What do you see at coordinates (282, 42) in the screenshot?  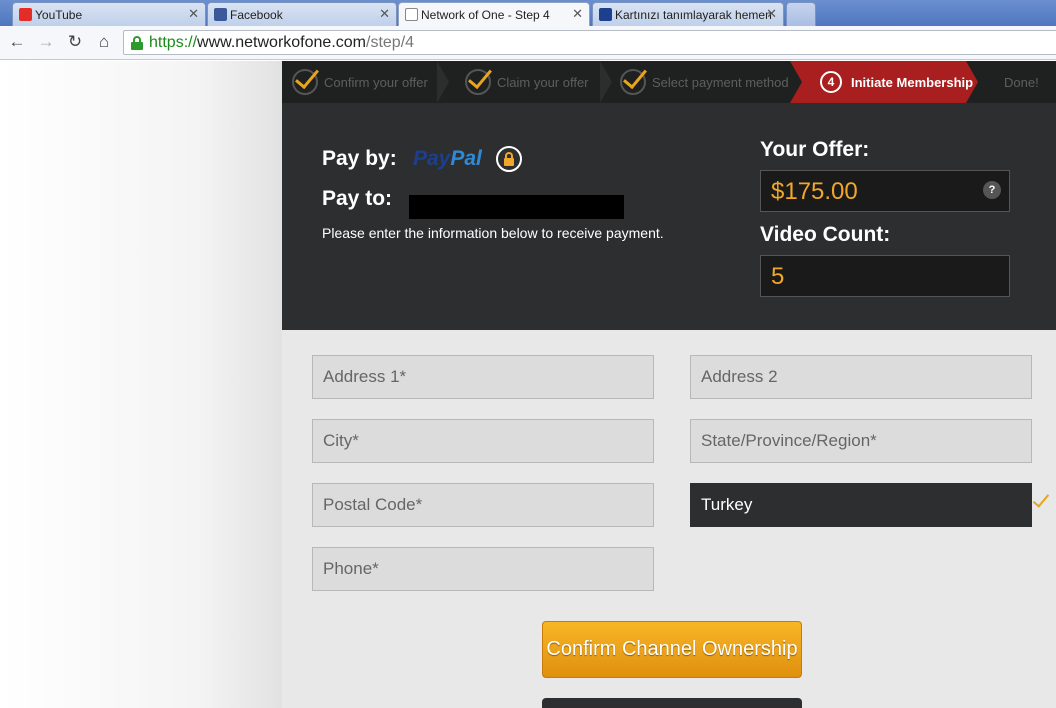 I see `url-text: https://www.networkofone.com/step/4` at bounding box center [282, 42].